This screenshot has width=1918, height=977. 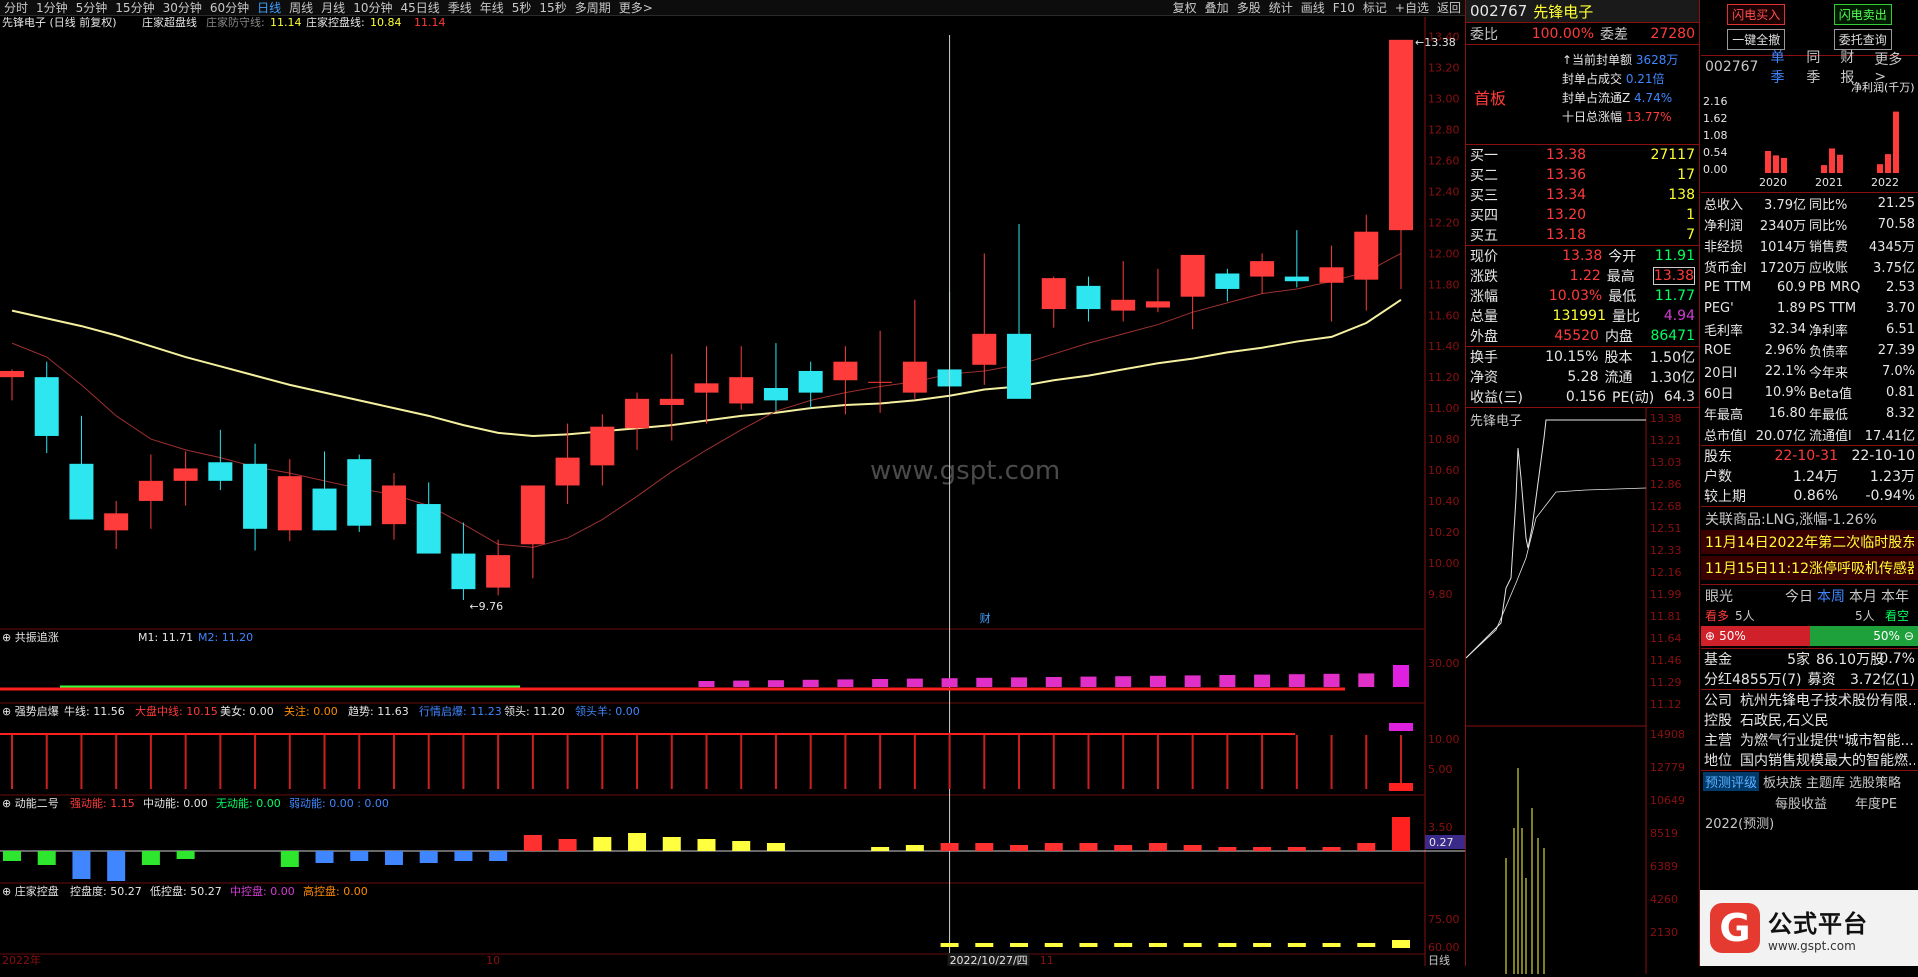 What do you see at coordinates (1863, 14) in the screenshot?
I see `flash-sell-button: 闪电卖出` at bounding box center [1863, 14].